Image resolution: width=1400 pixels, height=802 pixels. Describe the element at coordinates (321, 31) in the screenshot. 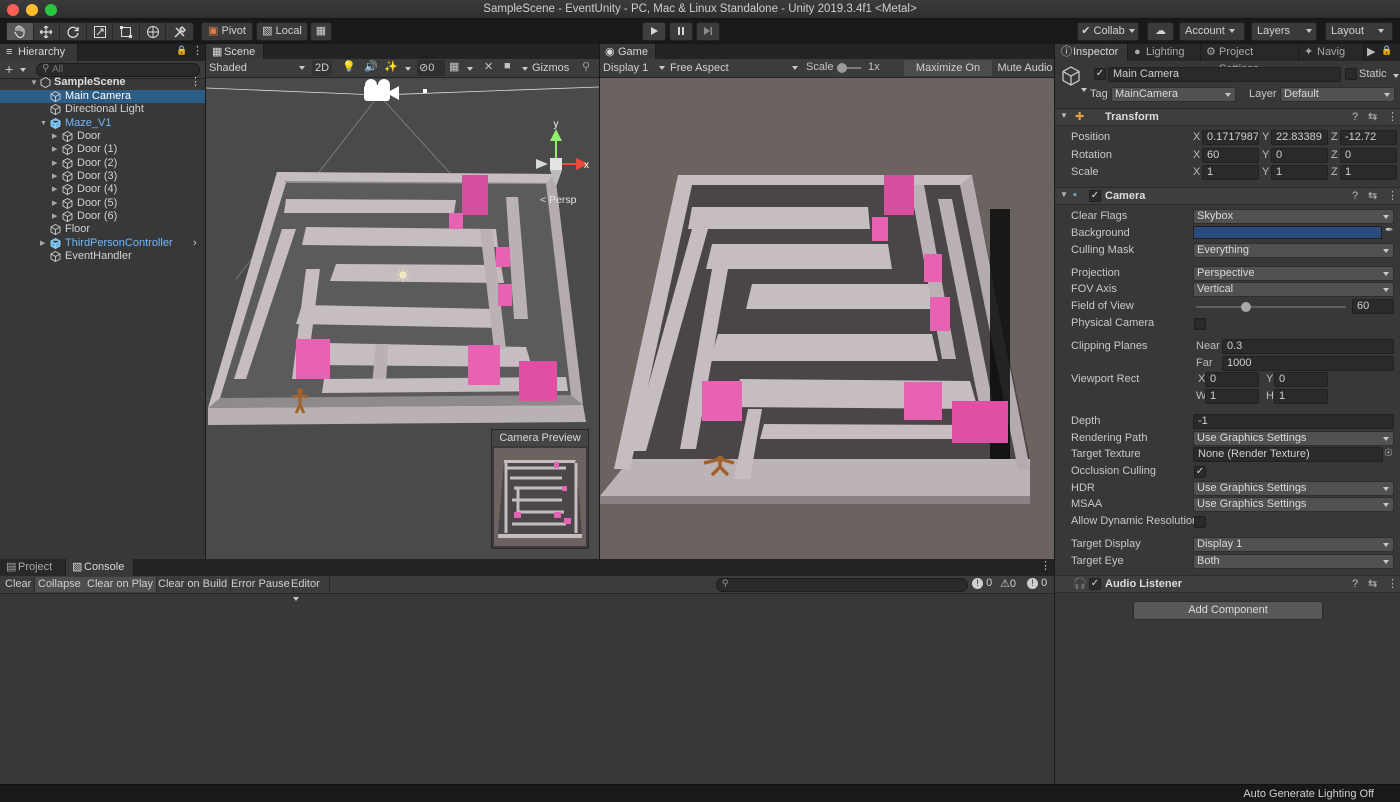

I see `grid-snap-button: ▦` at that location.